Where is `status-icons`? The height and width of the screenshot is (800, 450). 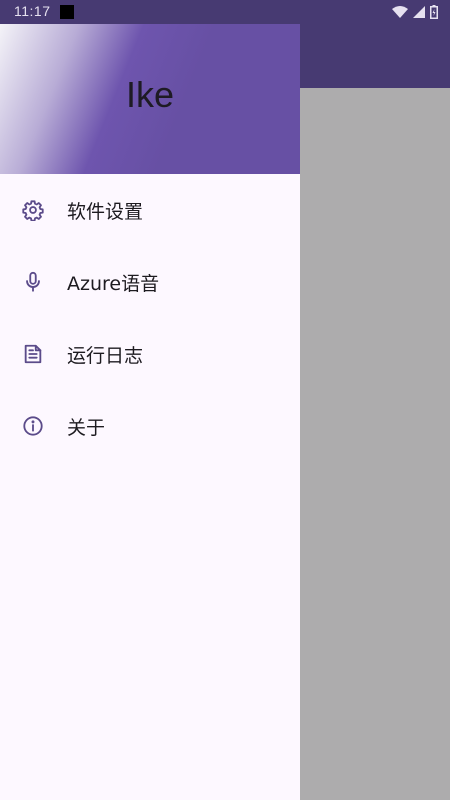
status-icons is located at coordinates (415, 12).